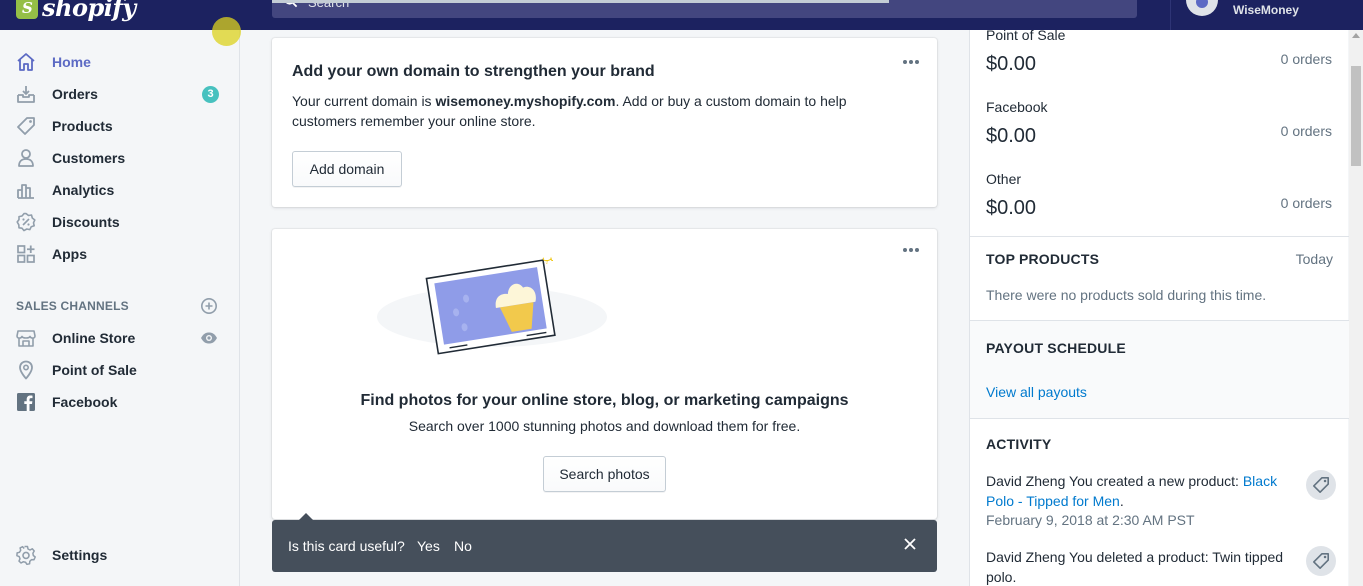 This screenshot has height=586, width=1363. I want to click on sidebar-item-label: Home, so click(71, 62).